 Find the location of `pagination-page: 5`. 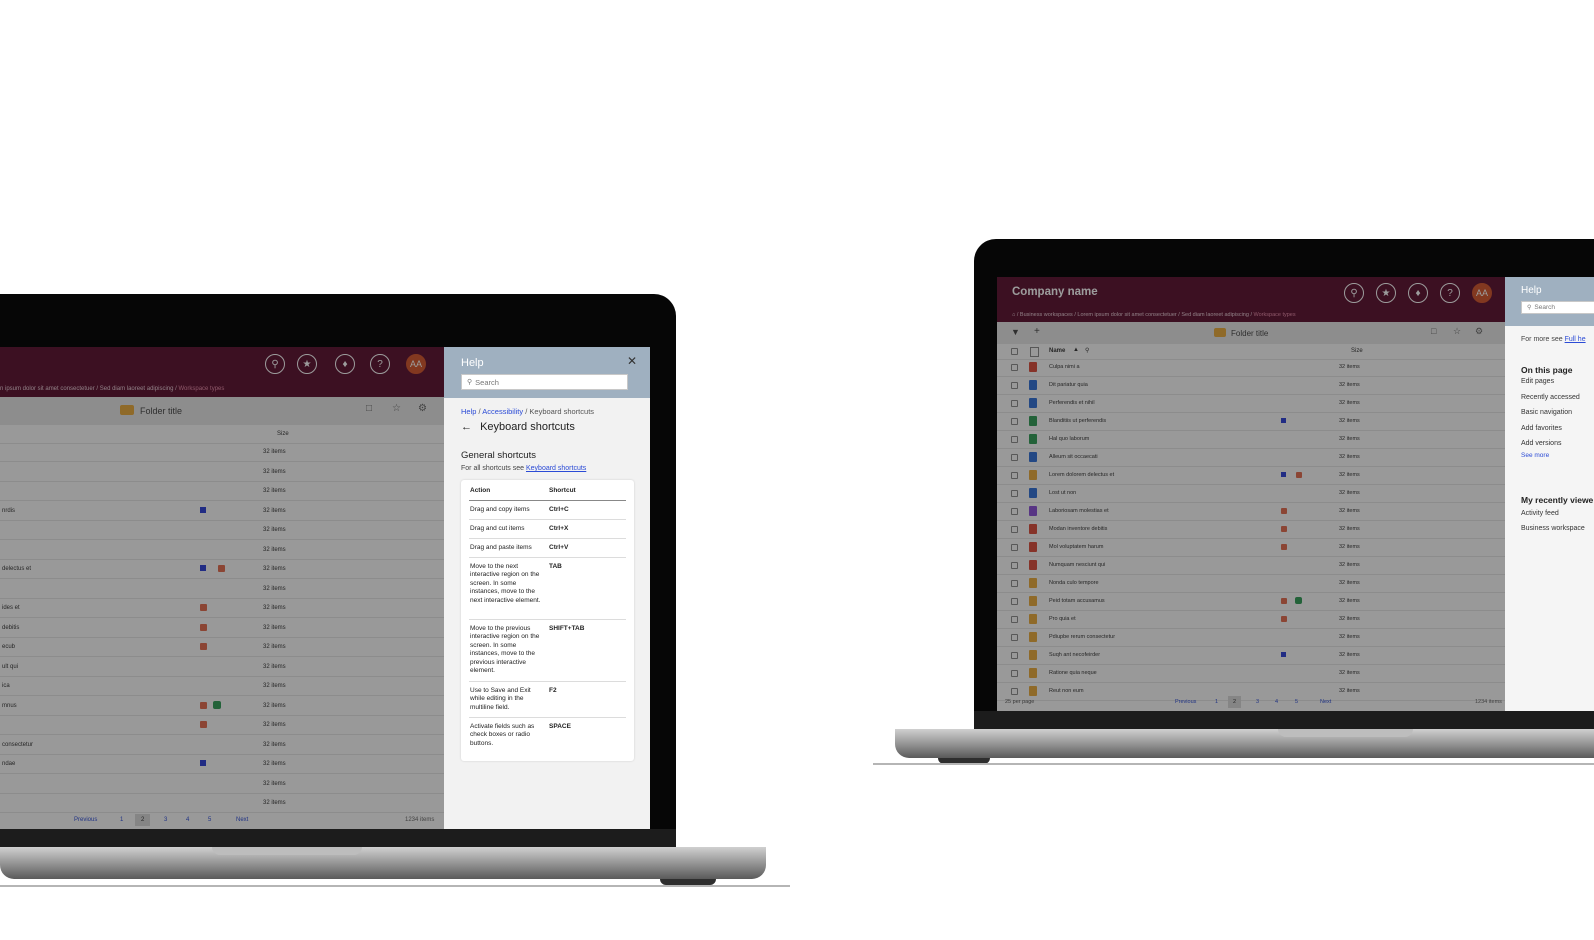

pagination-page: 5 is located at coordinates (209, 820).